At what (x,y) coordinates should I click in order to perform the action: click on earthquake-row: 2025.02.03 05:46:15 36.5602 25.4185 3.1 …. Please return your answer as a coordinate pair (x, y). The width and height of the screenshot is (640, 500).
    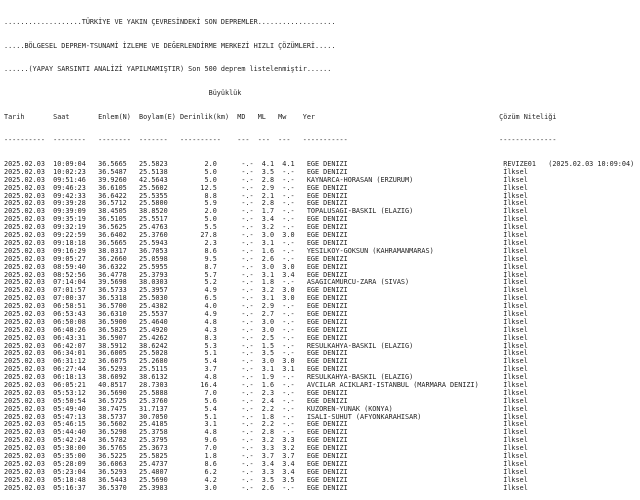
    Looking at the image, I should click on (266, 424).